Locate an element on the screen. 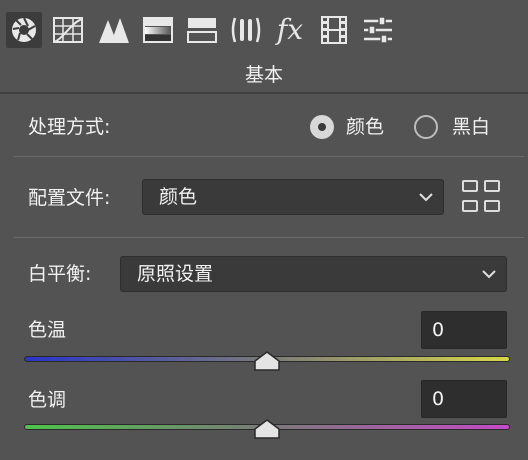 The width and height of the screenshot is (528, 460). tint-slider-thumb is located at coordinates (267, 429).